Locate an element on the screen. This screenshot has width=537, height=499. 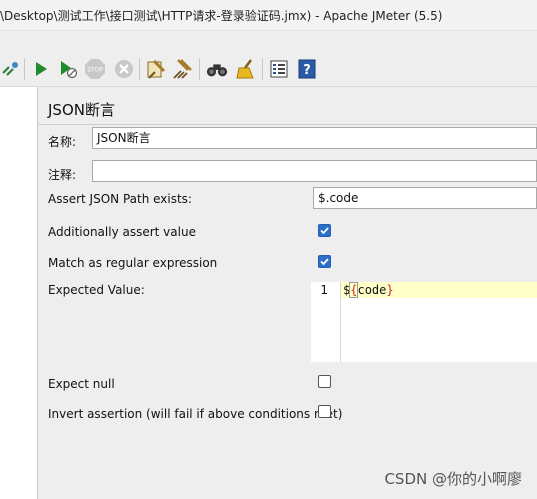
stop-icon: STOP is located at coordinates (95, 69).